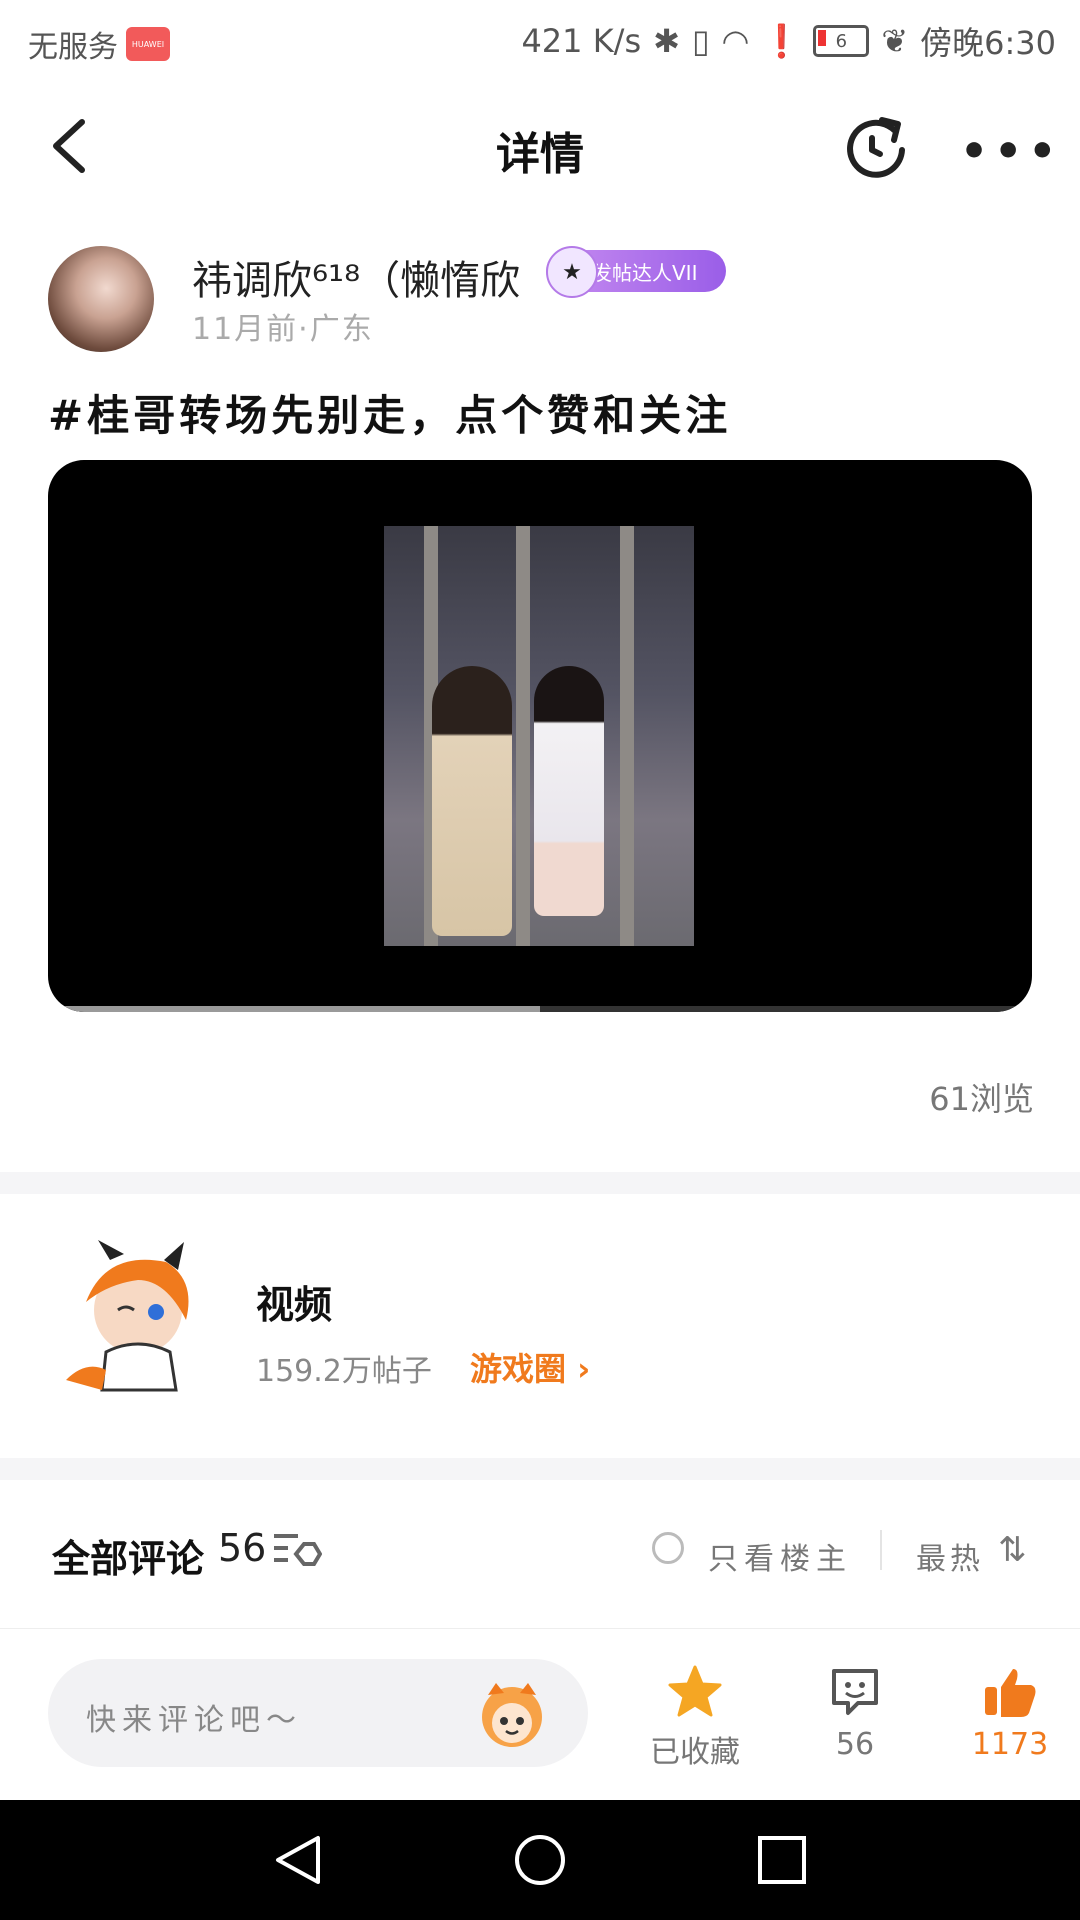 This screenshot has width=1080, height=1920. I want to click on view-count: 61浏览, so click(981, 1099).